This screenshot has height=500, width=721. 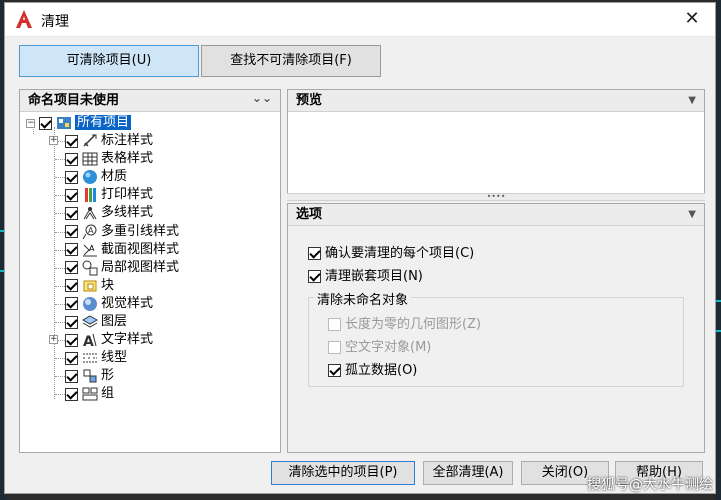 What do you see at coordinates (127, 303) in the screenshot?
I see `tree-item-label: 视觉样式` at bounding box center [127, 303].